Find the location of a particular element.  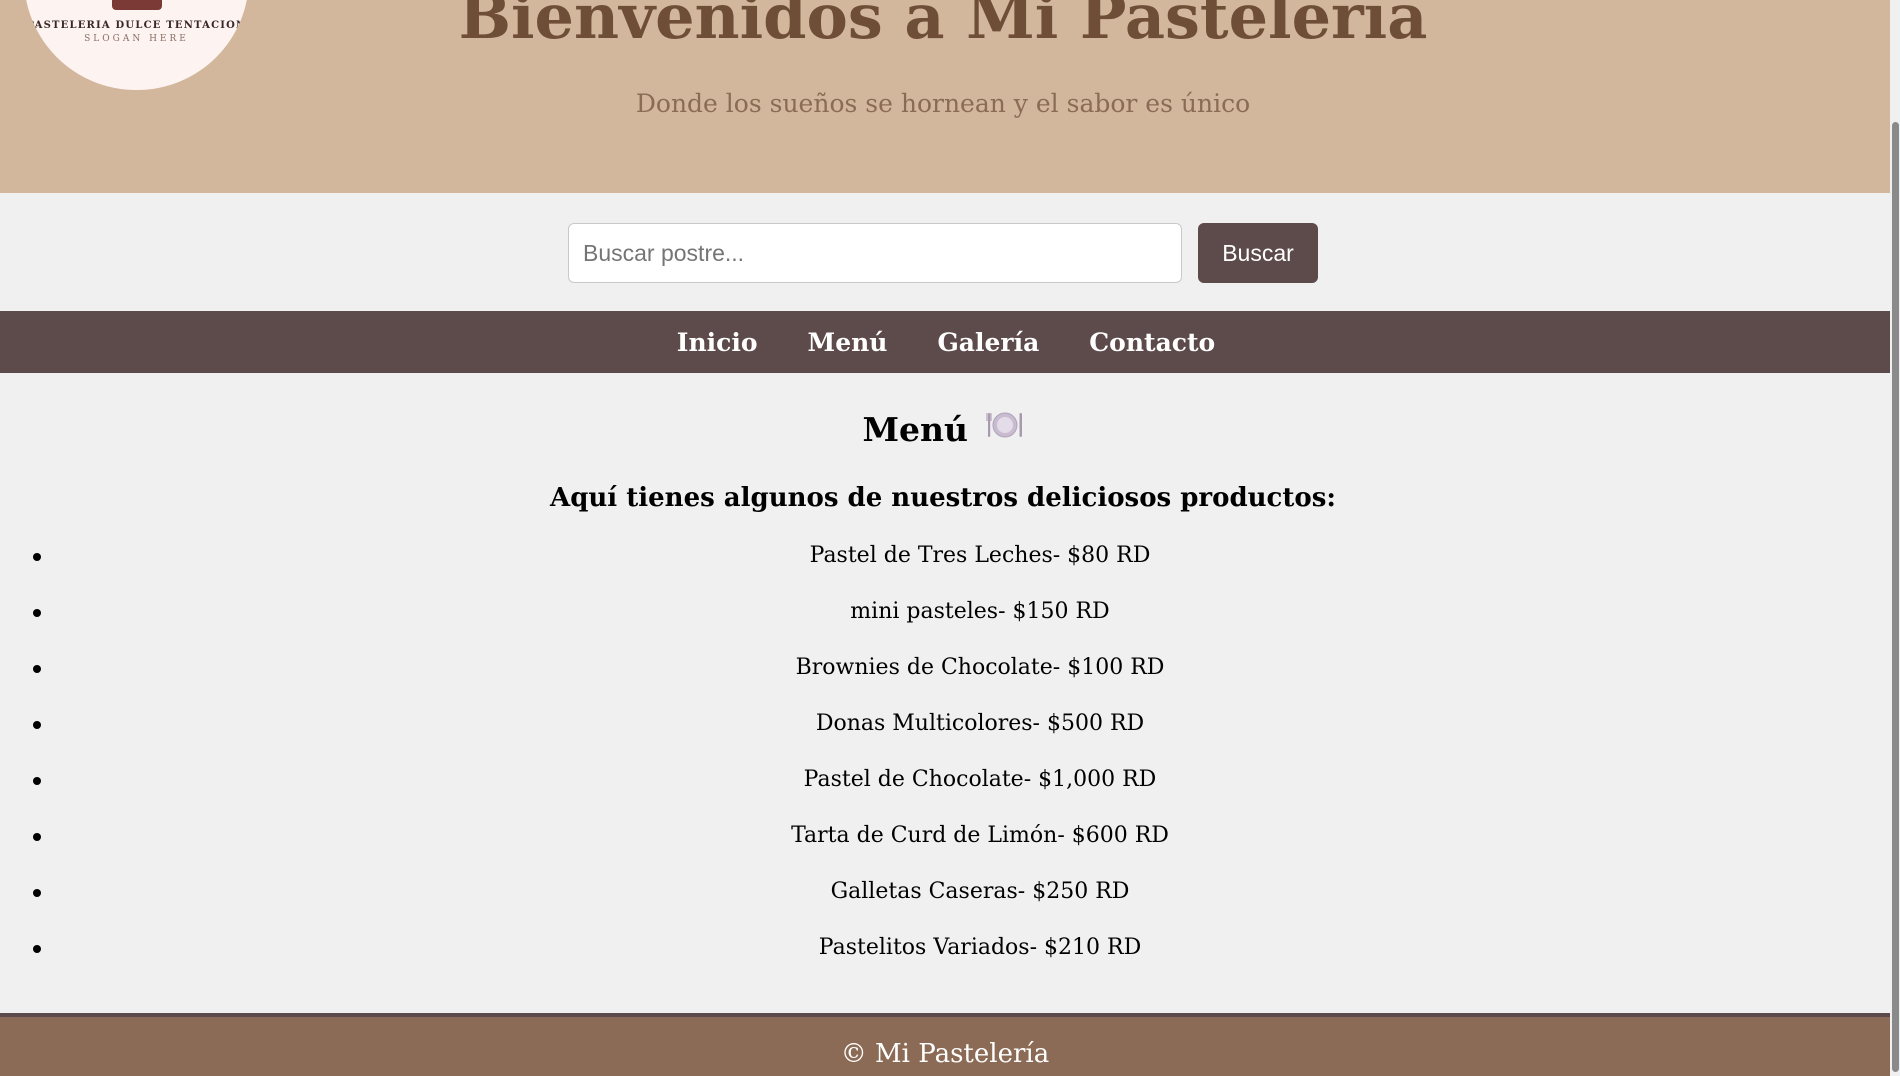

product-item: Pastel de Tres Leches- $80 RD is located at coordinates (945, 566).